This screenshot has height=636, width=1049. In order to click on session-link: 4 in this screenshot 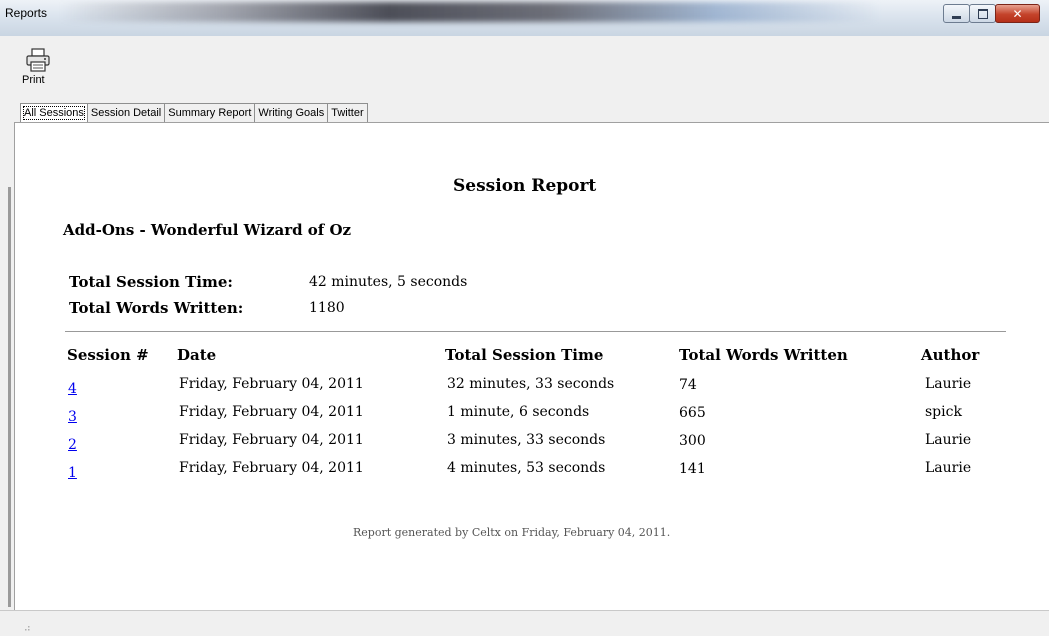, I will do `click(72, 389)`.